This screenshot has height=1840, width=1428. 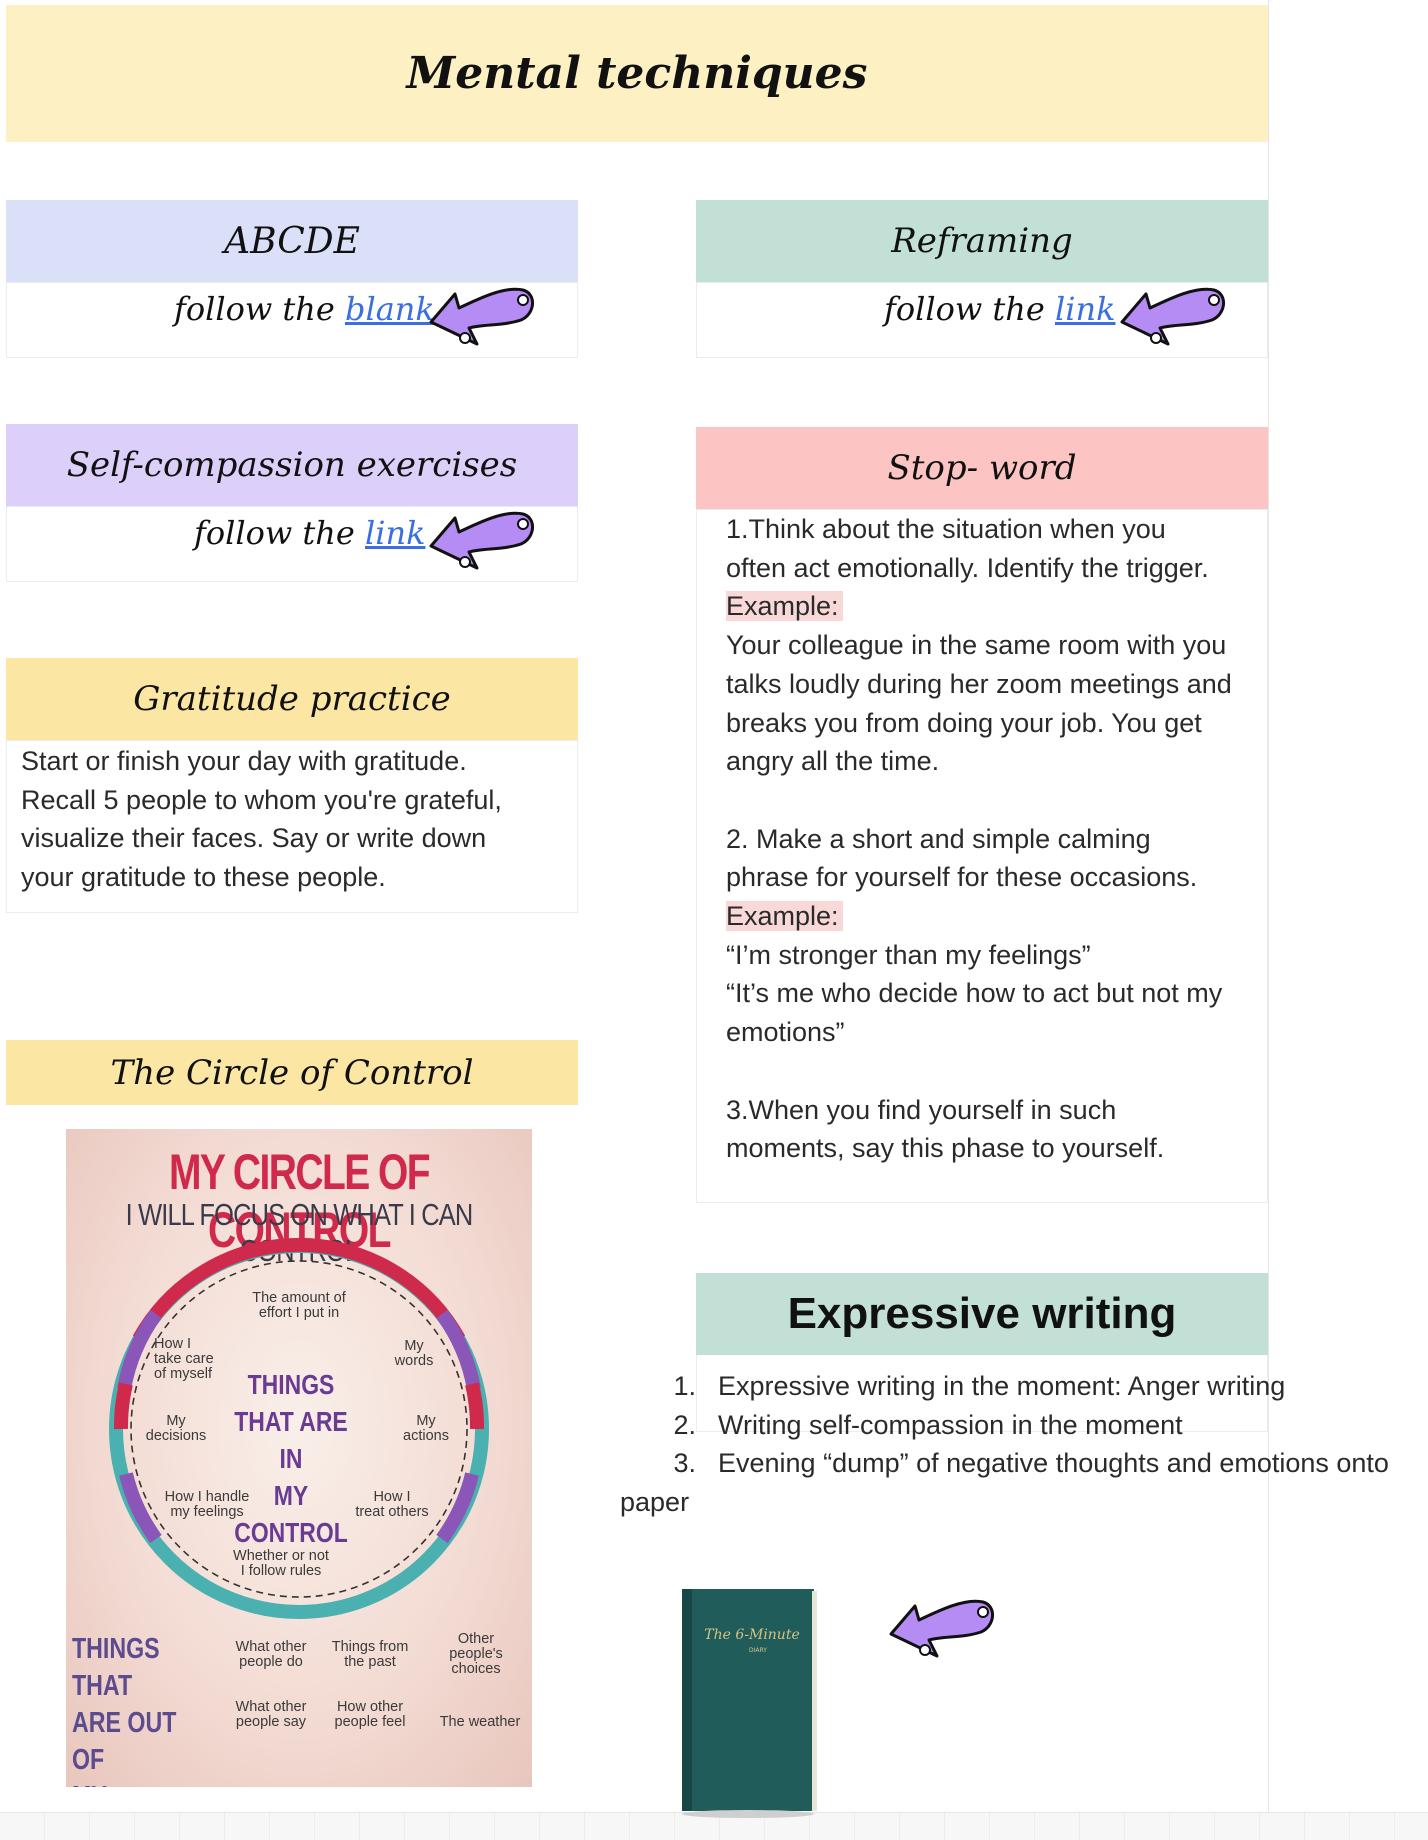 What do you see at coordinates (976, 645) in the screenshot?
I see `text-line: Your colleague in the same room with you` at bounding box center [976, 645].